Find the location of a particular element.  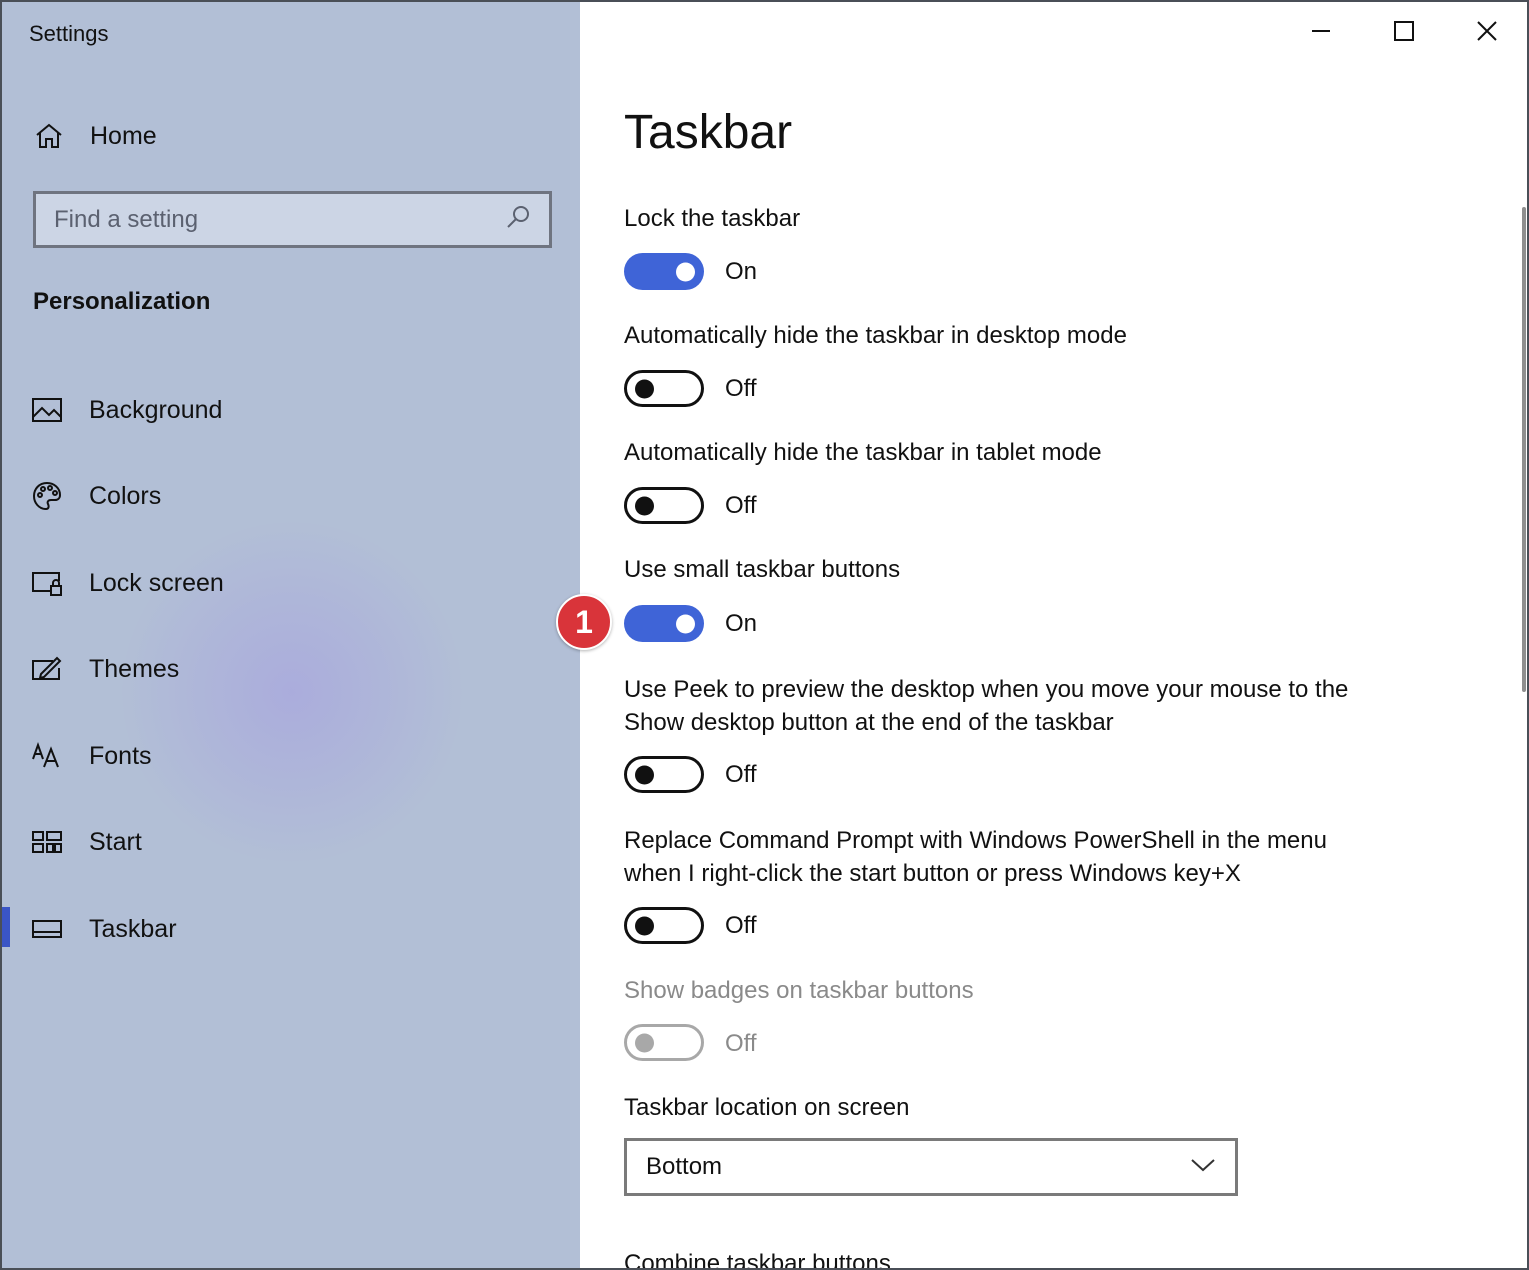

sidebar-item-label: Background is located at coordinates (156, 409).